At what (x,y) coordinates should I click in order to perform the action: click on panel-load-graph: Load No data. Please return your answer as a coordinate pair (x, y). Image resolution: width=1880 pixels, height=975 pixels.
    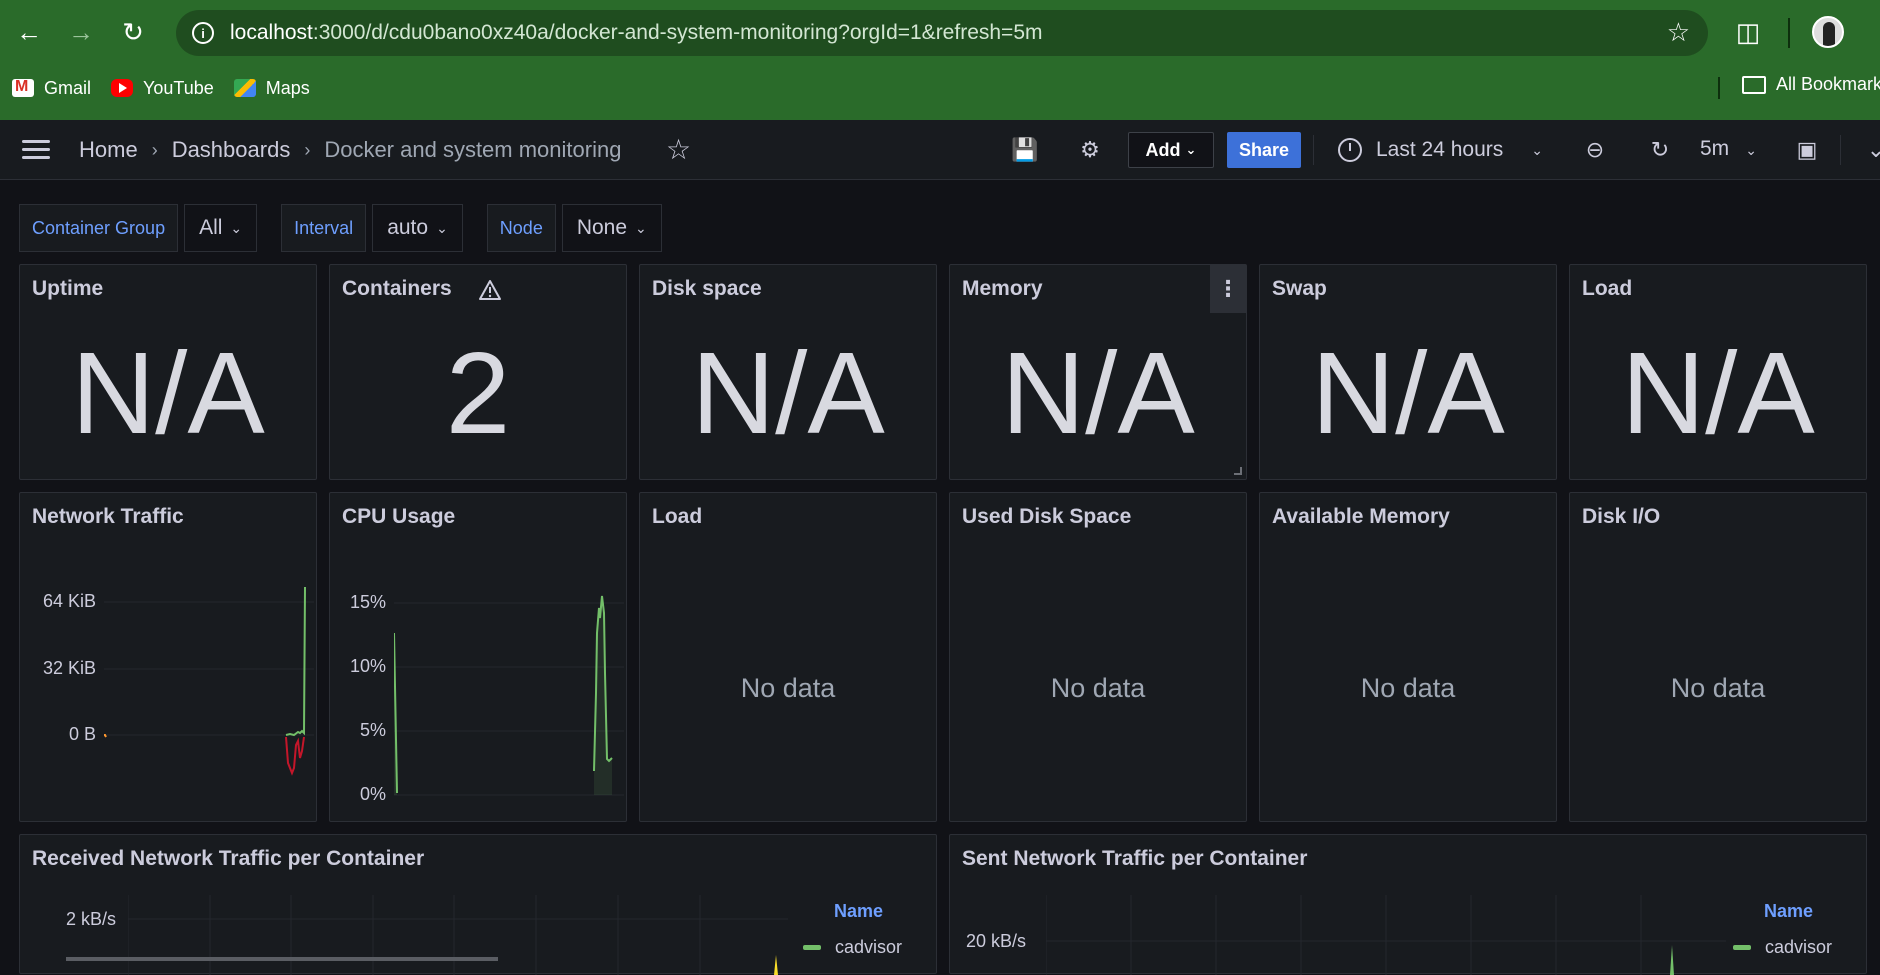
    Looking at the image, I should click on (788, 657).